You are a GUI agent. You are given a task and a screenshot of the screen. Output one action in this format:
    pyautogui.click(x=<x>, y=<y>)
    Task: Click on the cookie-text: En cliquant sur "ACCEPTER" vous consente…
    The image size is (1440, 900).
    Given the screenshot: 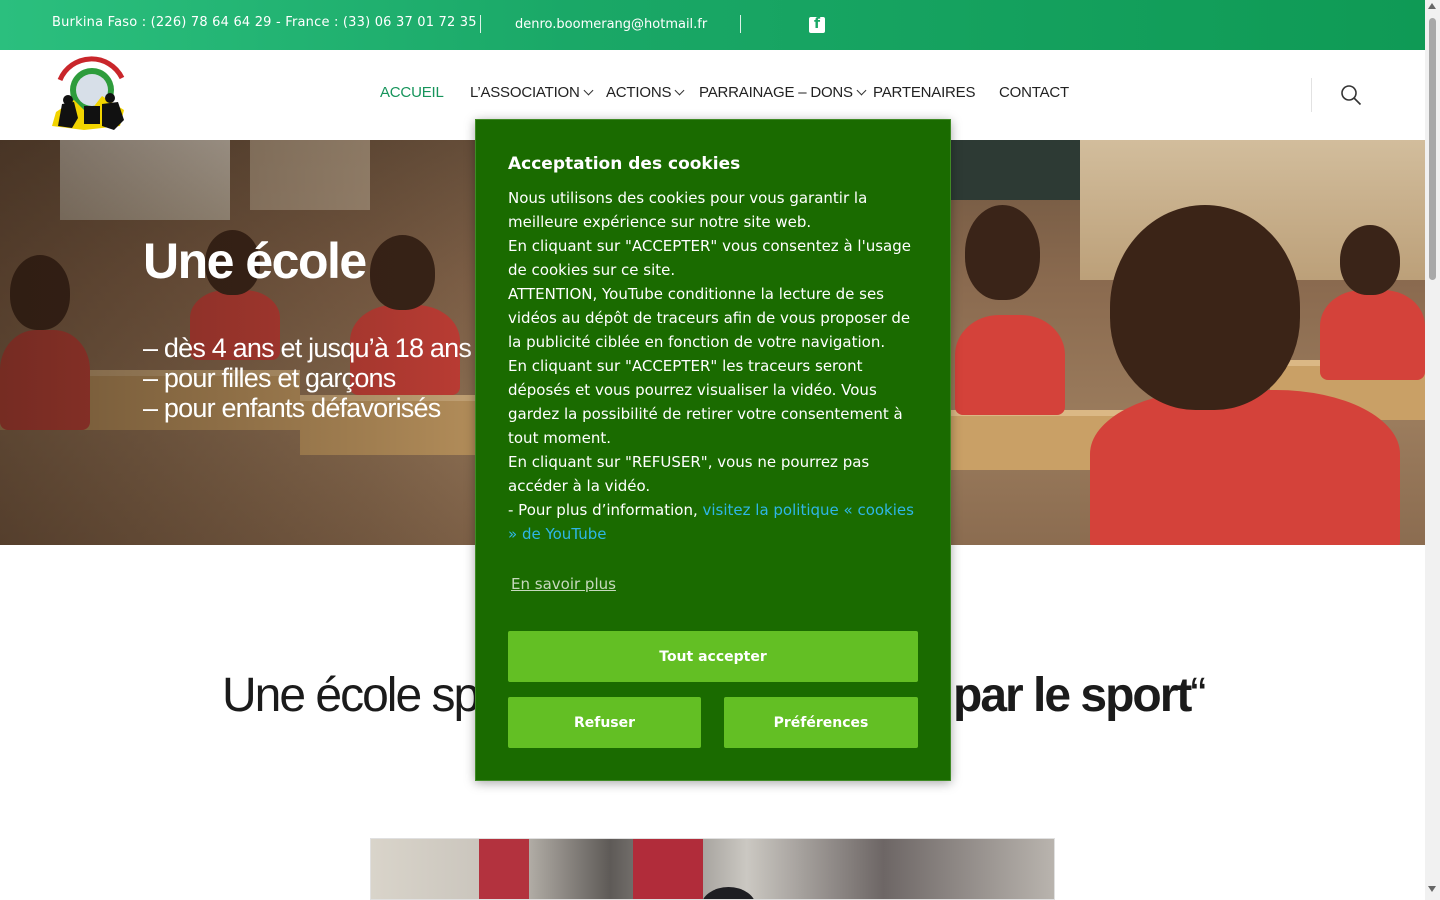 What is the action you would take?
    pyautogui.click(x=709, y=258)
    